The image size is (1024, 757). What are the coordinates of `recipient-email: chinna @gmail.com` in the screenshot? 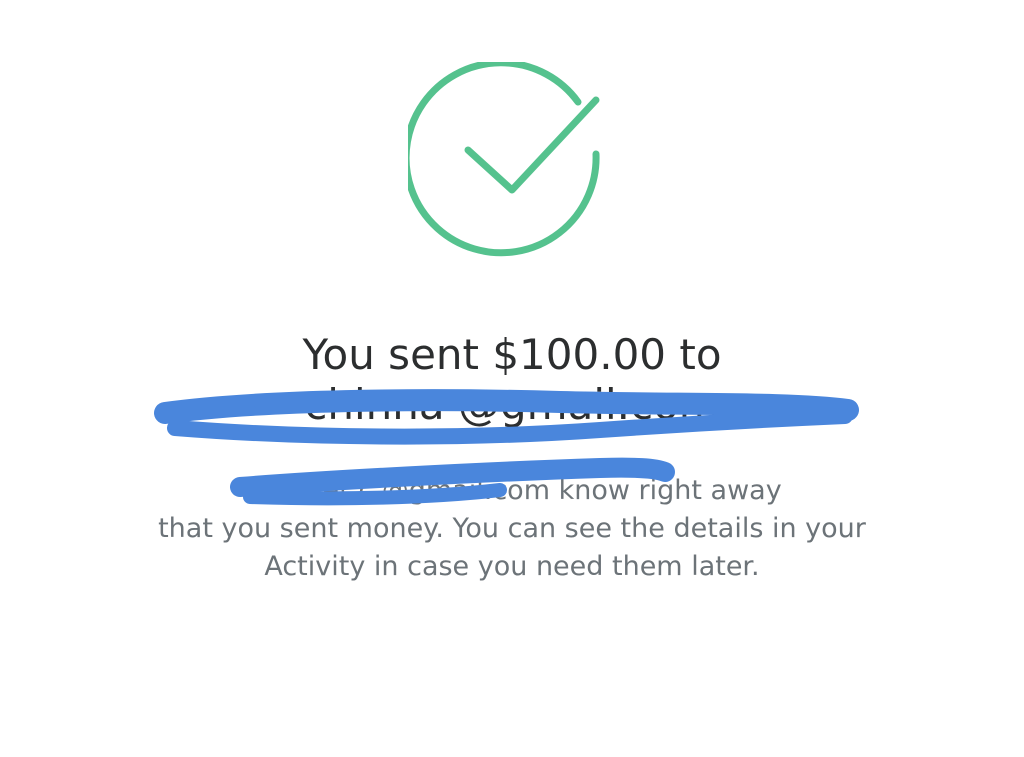 It's located at (512, 404).